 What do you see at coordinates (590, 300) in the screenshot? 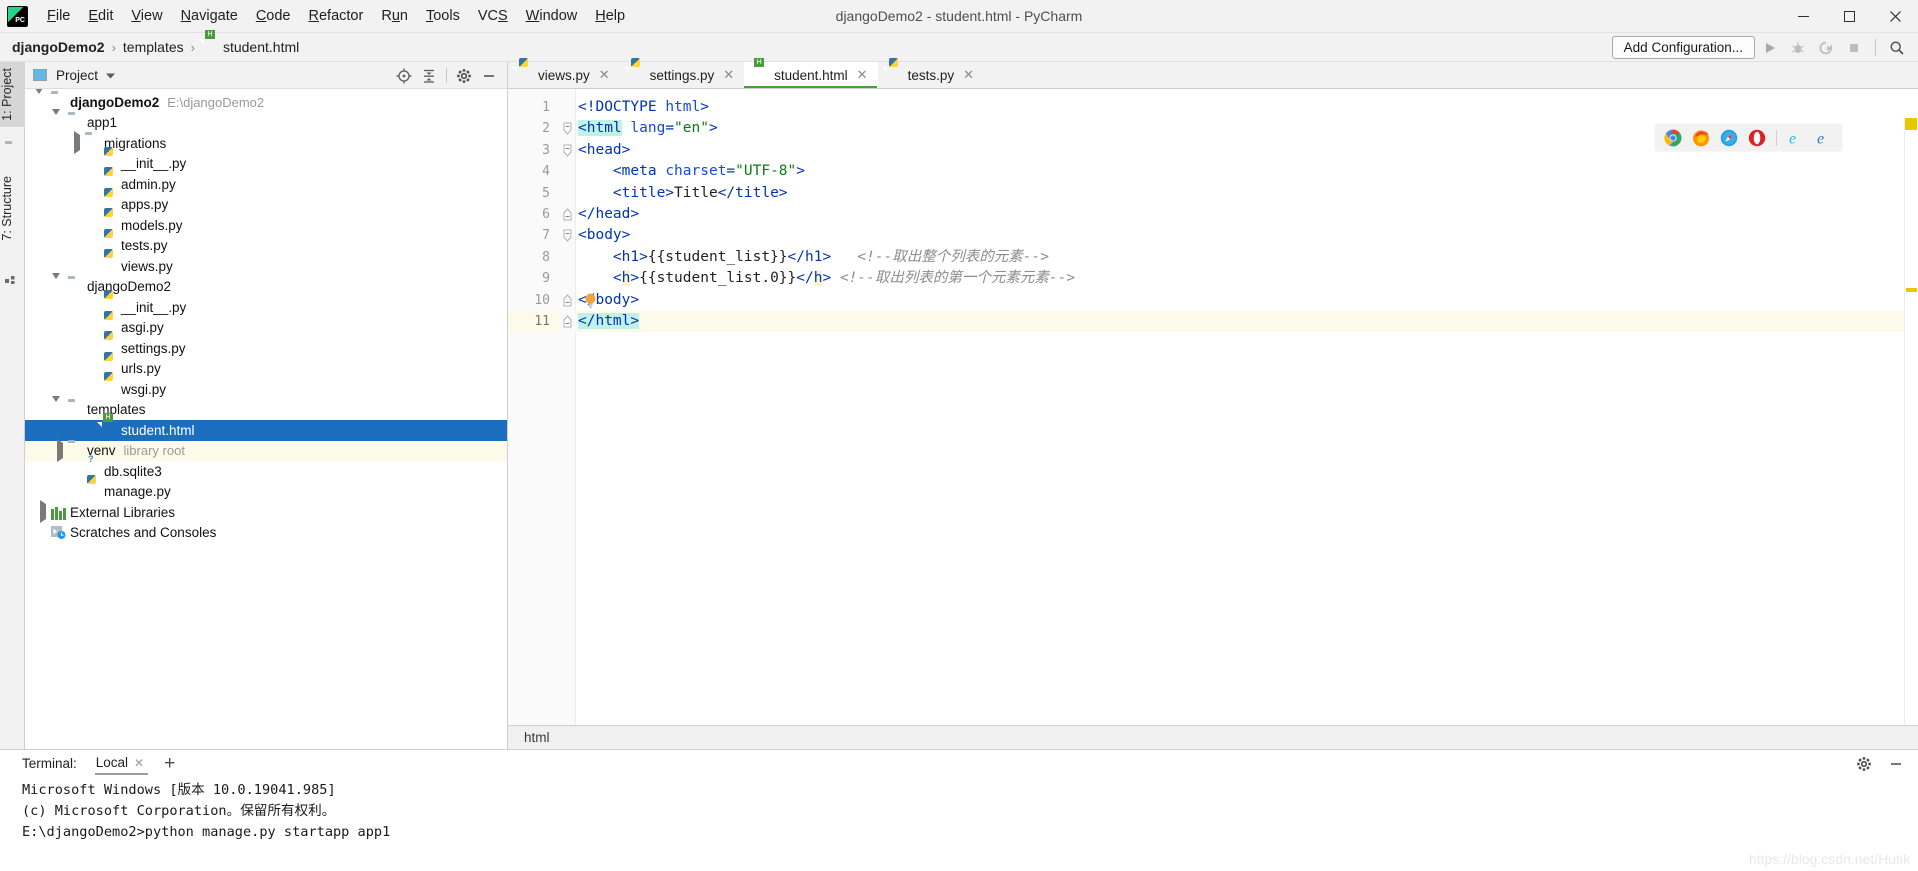
I see `intention-bulb-icon` at bounding box center [590, 300].